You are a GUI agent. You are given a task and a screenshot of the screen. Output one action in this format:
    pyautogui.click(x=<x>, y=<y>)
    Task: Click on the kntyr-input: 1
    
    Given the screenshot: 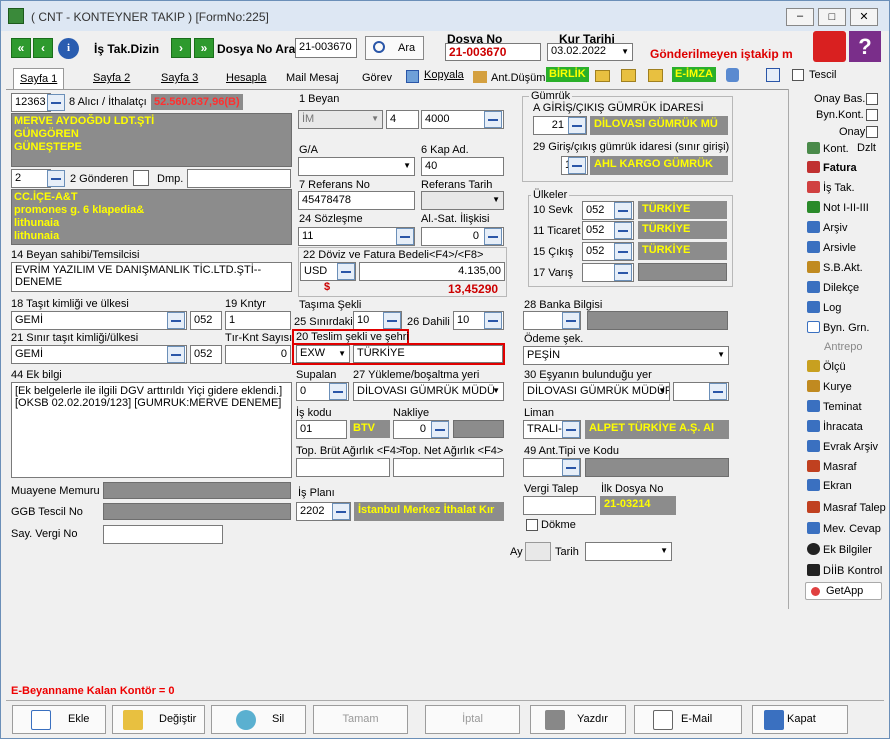 What is the action you would take?
    pyautogui.click(x=258, y=320)
    